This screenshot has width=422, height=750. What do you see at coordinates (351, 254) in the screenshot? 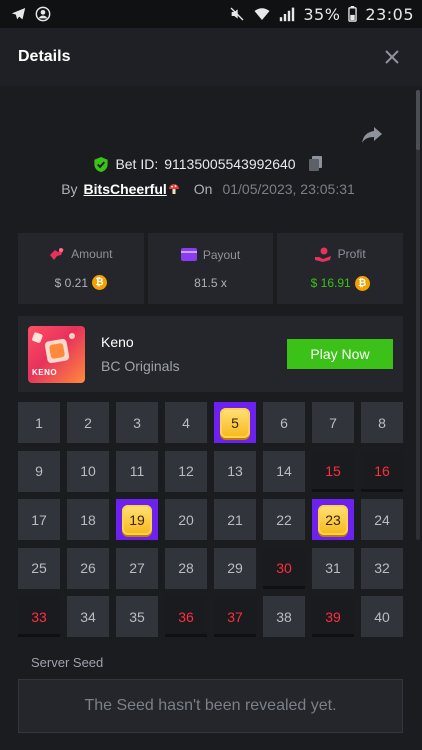
I see `profit-label: Profit` at bounding box center [351, 254].